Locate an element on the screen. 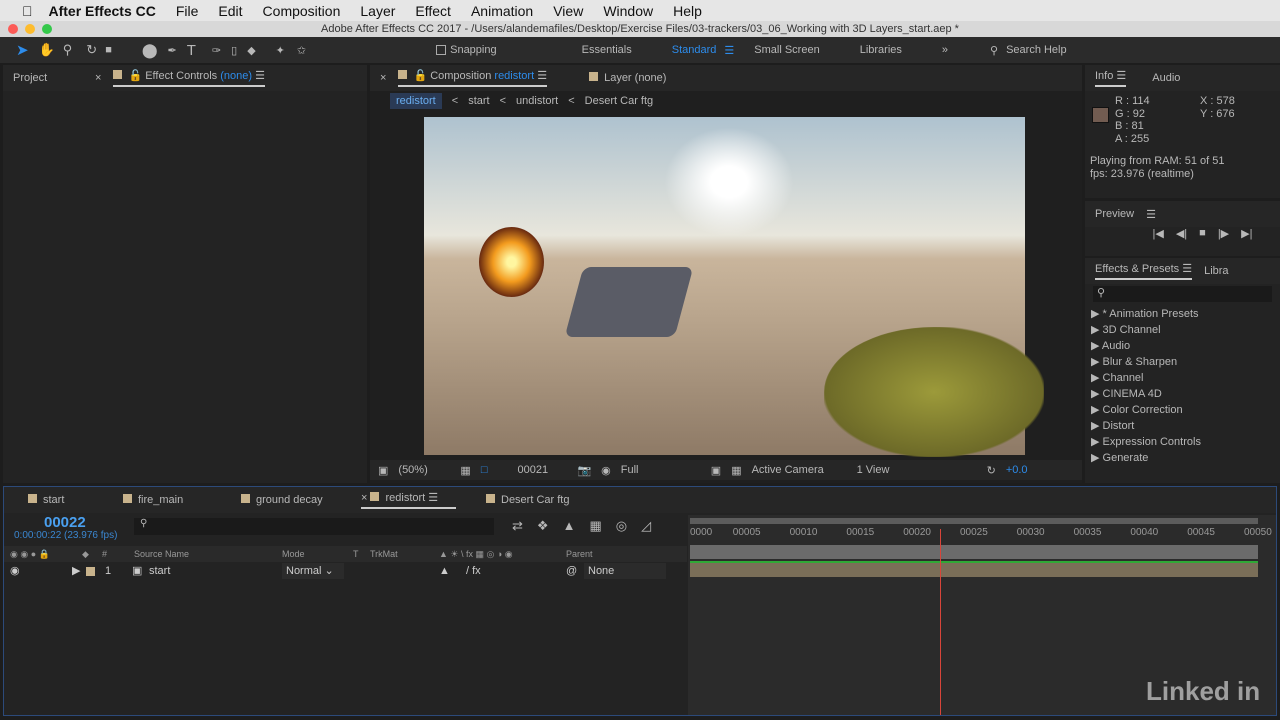 The height and width of the screenshot is (720, 1280). effects-item: ▶ Audio is located at coordinates (1182, 346).